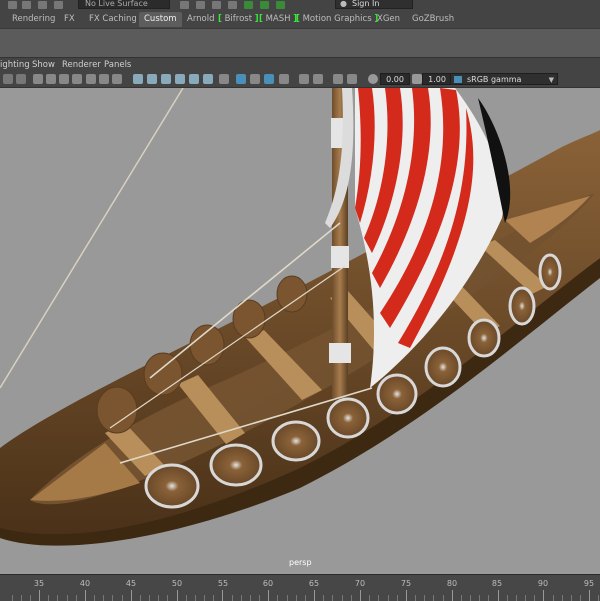 The image size is (600, 601). I want to click on camera-attributes-icon, so click(21, 79).